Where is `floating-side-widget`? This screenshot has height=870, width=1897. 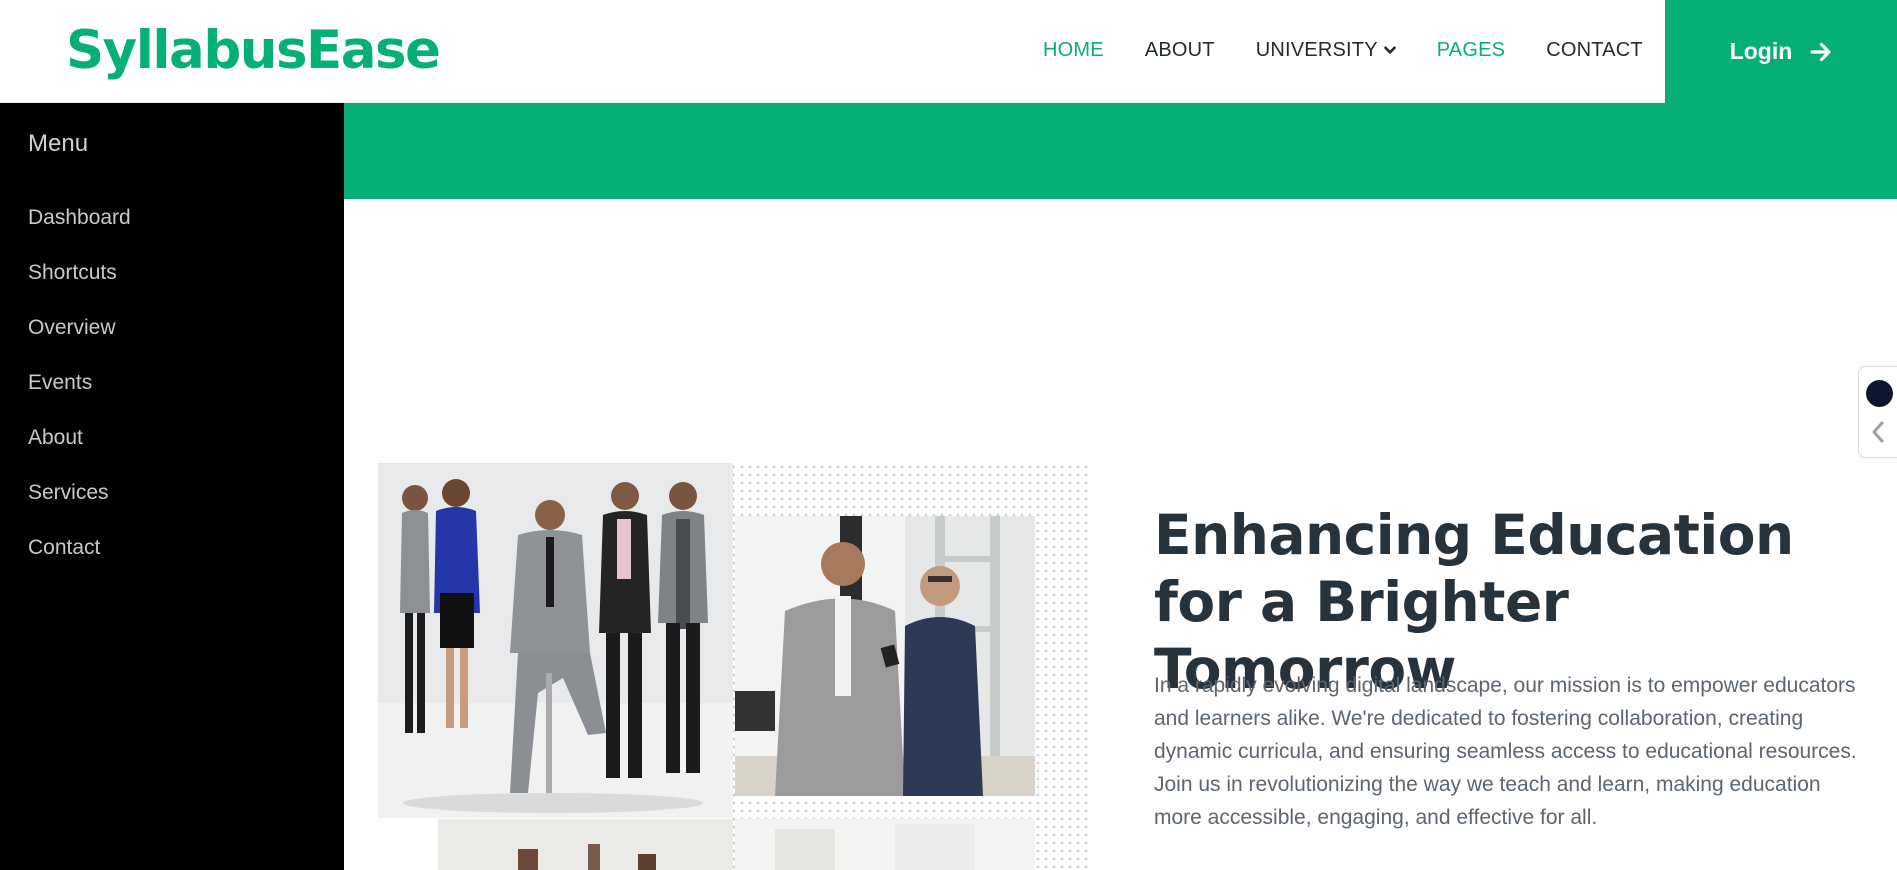
floating-side-widget is located at coordinates (1877, 412).